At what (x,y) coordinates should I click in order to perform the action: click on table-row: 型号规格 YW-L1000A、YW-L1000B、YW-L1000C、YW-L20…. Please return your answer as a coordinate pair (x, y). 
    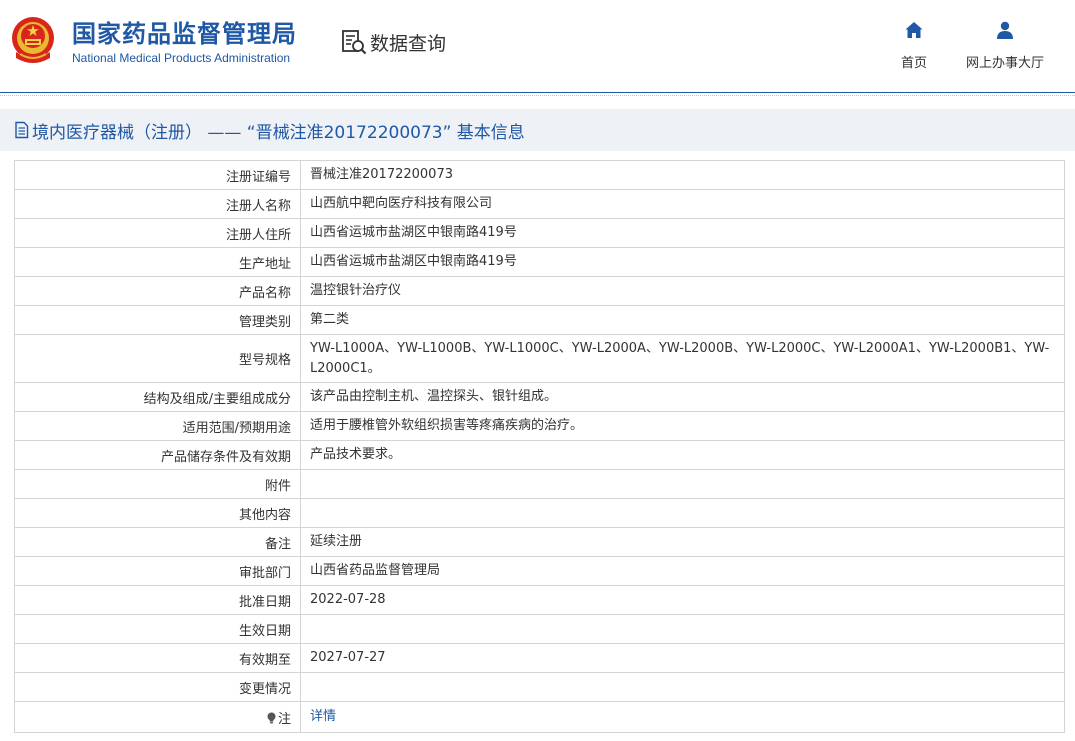
    Looking at the image, I should click on (539, 358).